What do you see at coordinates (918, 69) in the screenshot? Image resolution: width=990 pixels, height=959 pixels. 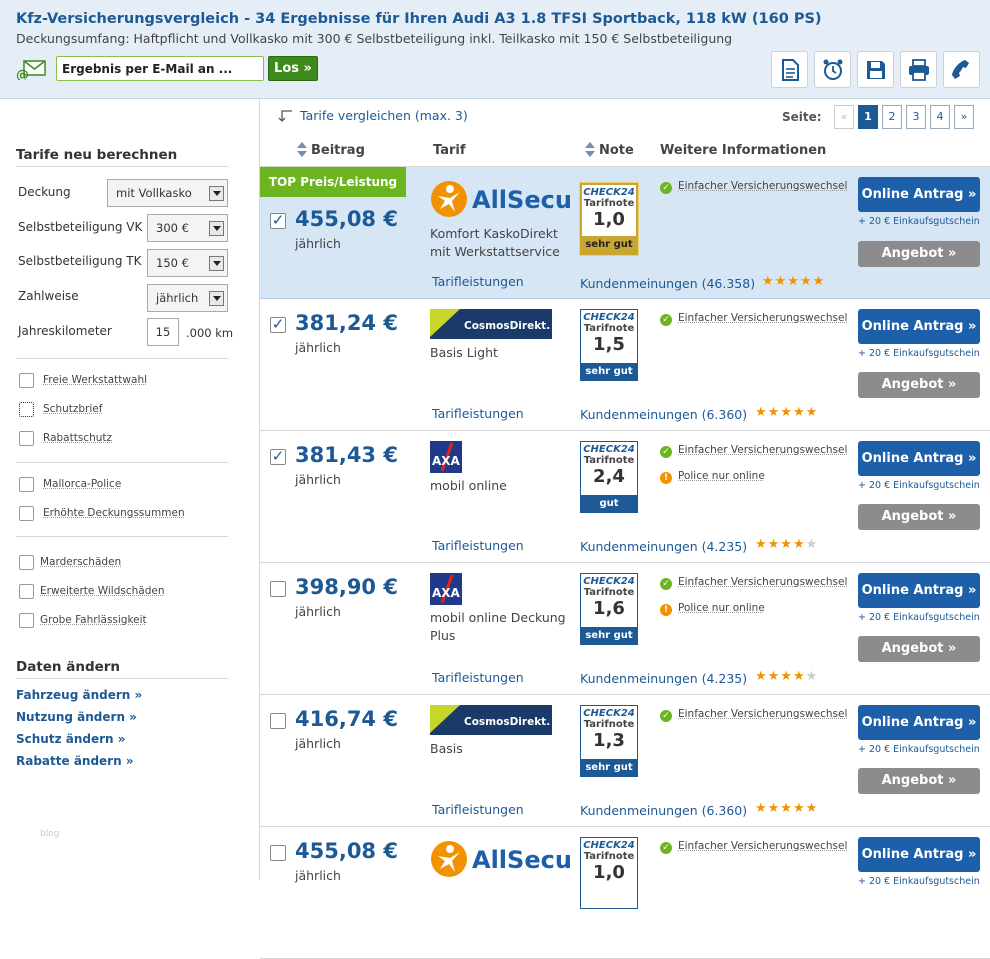 I see `print-button` at bounding box center [918, 69].